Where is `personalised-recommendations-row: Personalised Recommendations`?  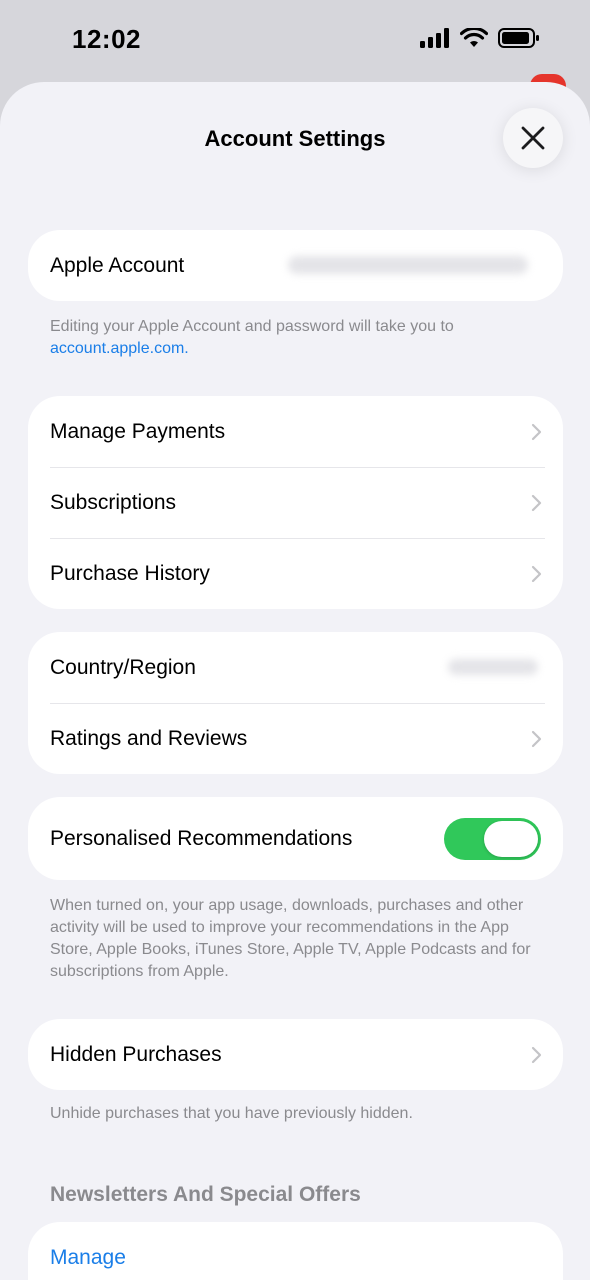 personalised-recommendations-row: Personalised Recommendations is located at coordinates (295, 838).